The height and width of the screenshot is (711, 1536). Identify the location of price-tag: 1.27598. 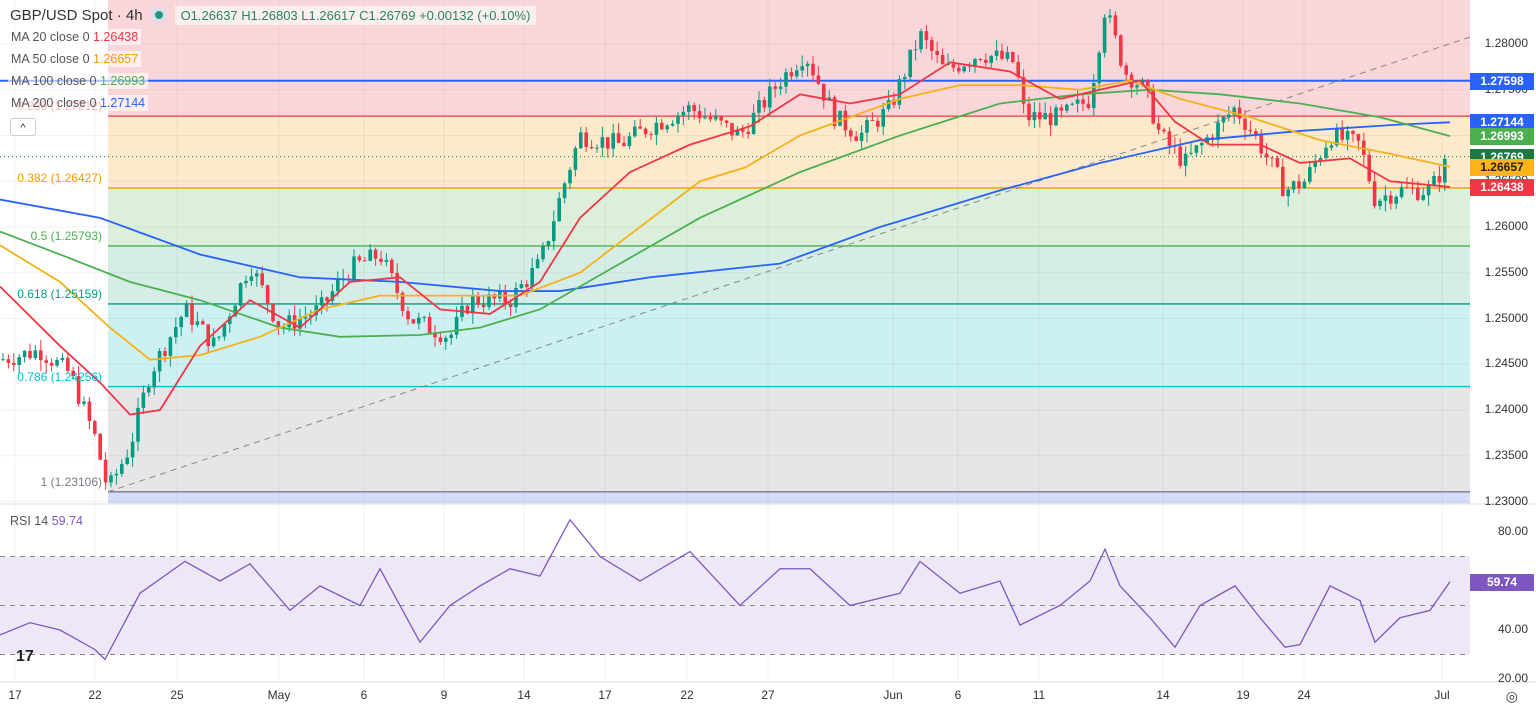
(1502, 81).